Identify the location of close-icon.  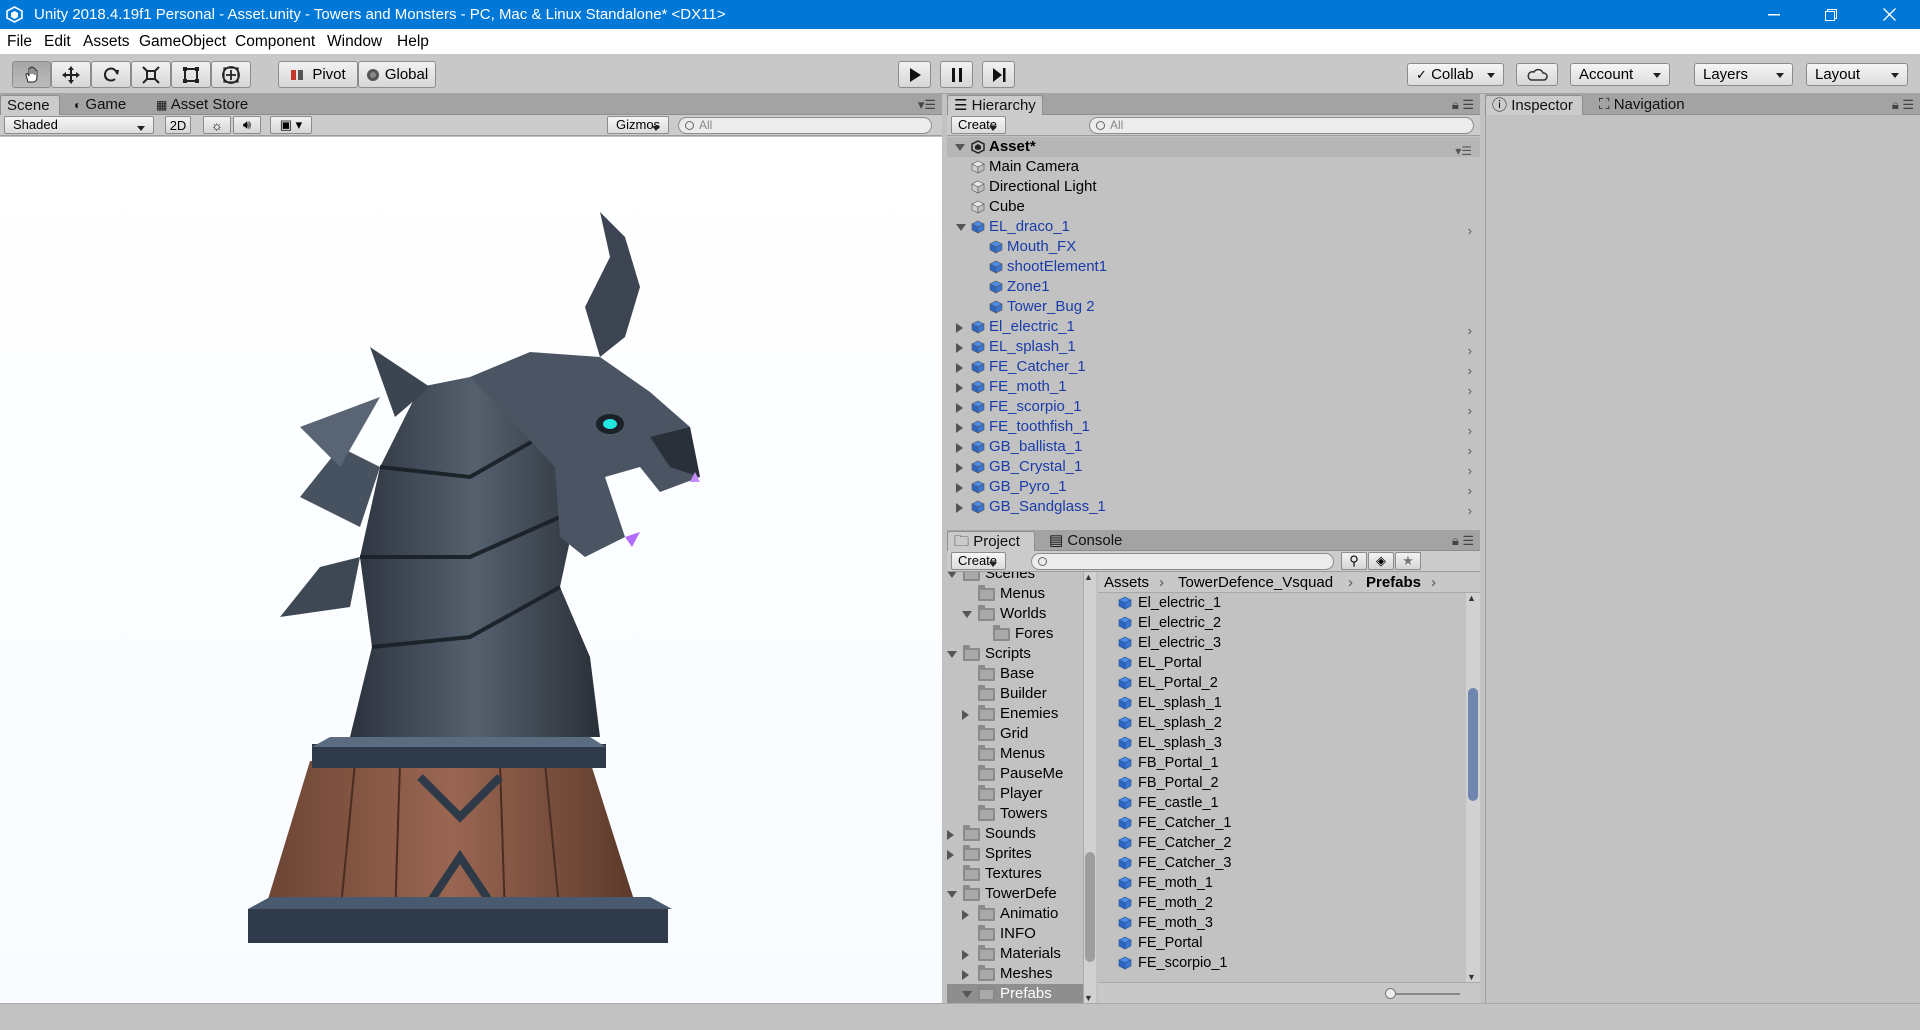
(1889, 14).